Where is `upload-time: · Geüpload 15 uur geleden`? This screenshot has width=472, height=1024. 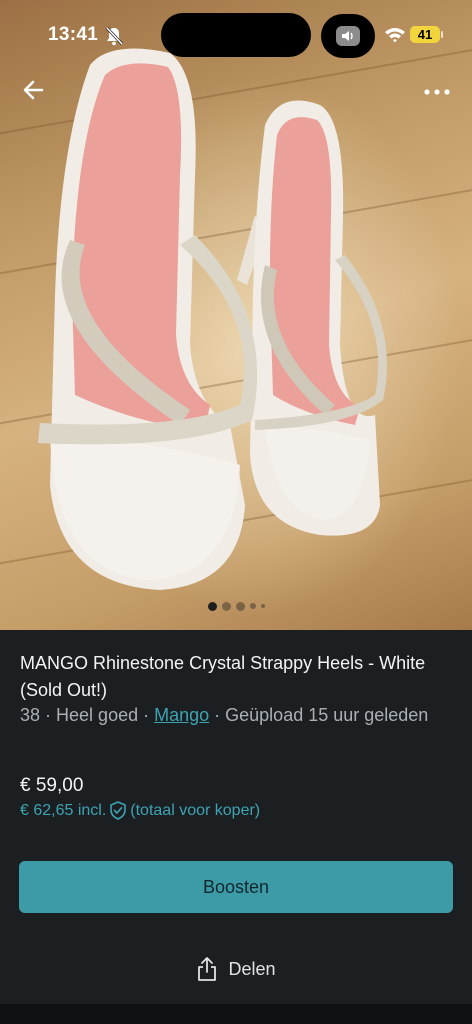 upload-time: · Geüpload 15 uur geleden is located at coordinates (319, 715).